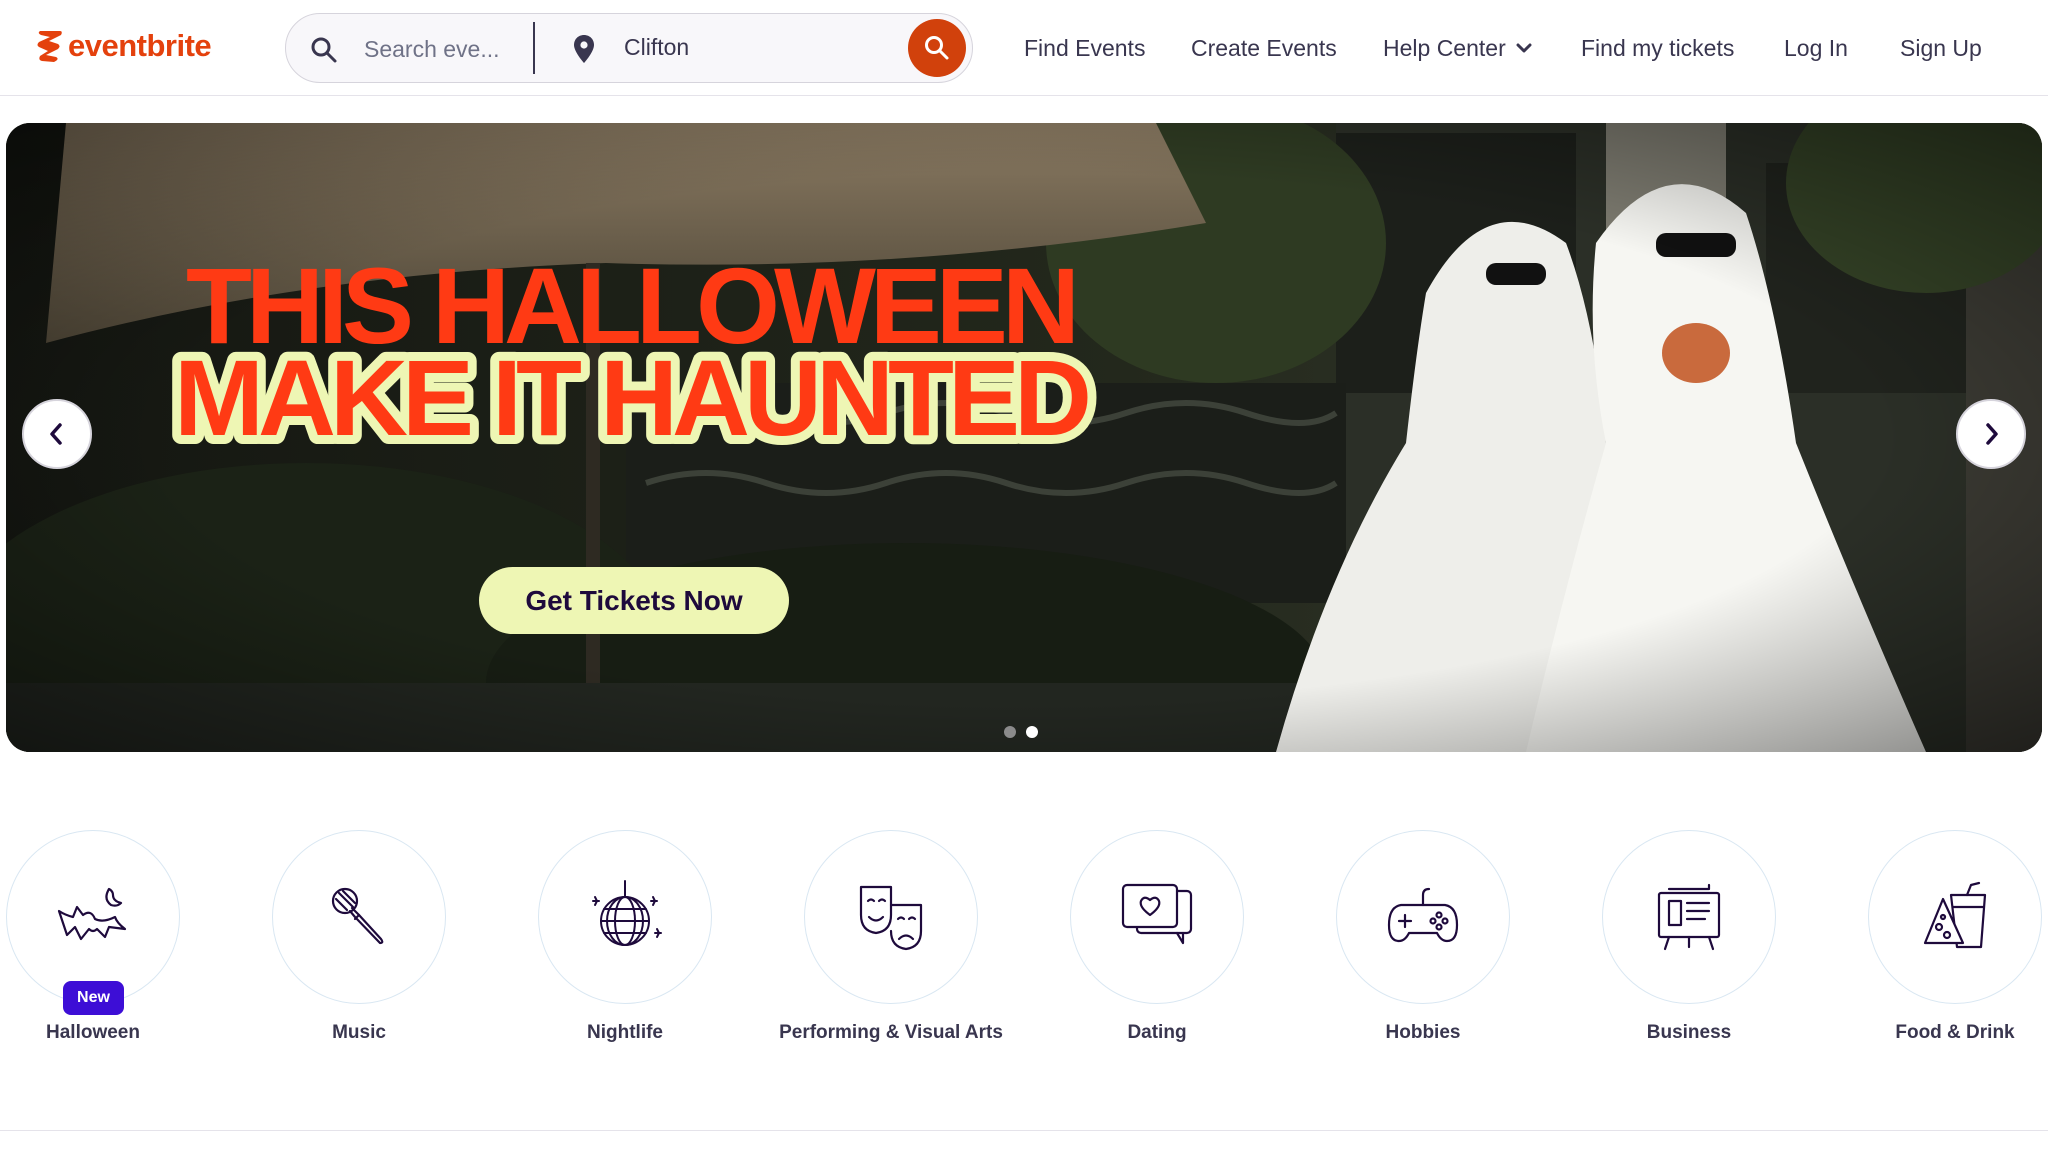  I want to click on category-label: Food & Drink, so click(1955, 1032).